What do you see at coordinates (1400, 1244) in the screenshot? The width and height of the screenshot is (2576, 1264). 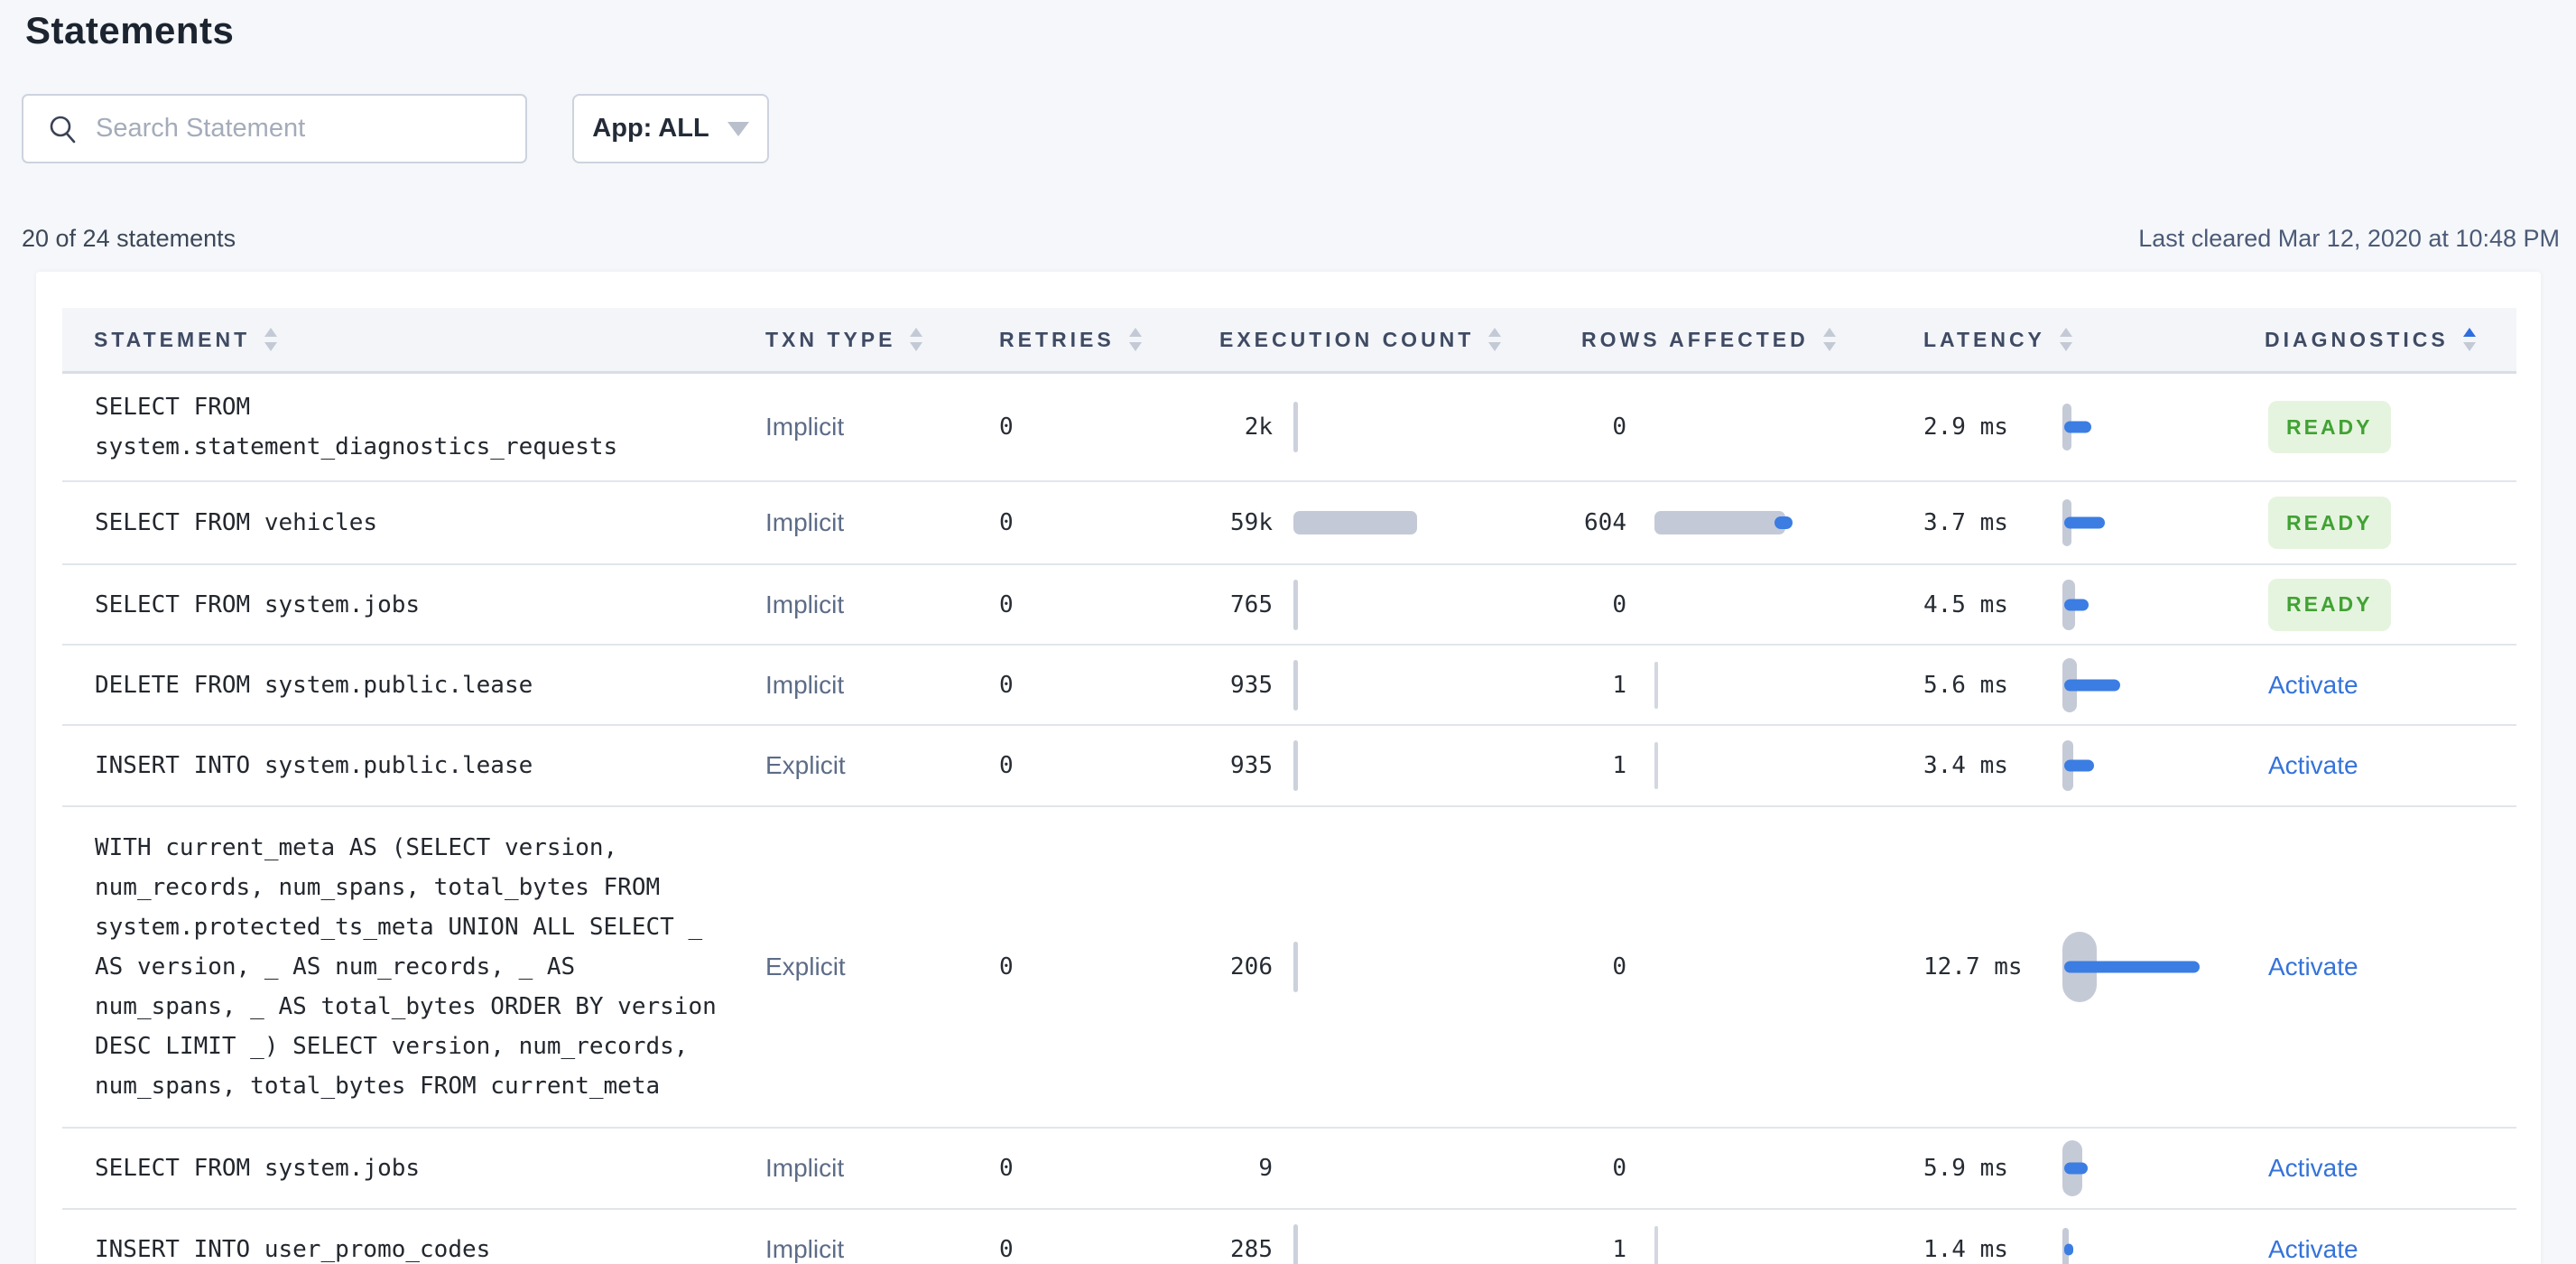 I see `execution-count-cell: 285` at bounding box center [1400, 1244].